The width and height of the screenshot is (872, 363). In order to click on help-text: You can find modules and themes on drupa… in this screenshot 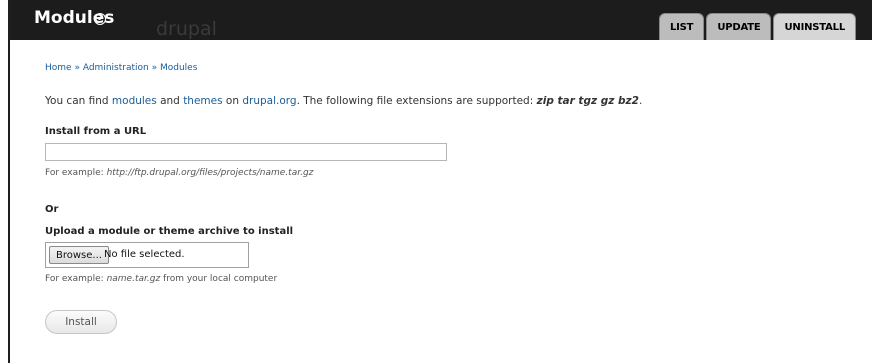, I will do `click(343, 101)`.